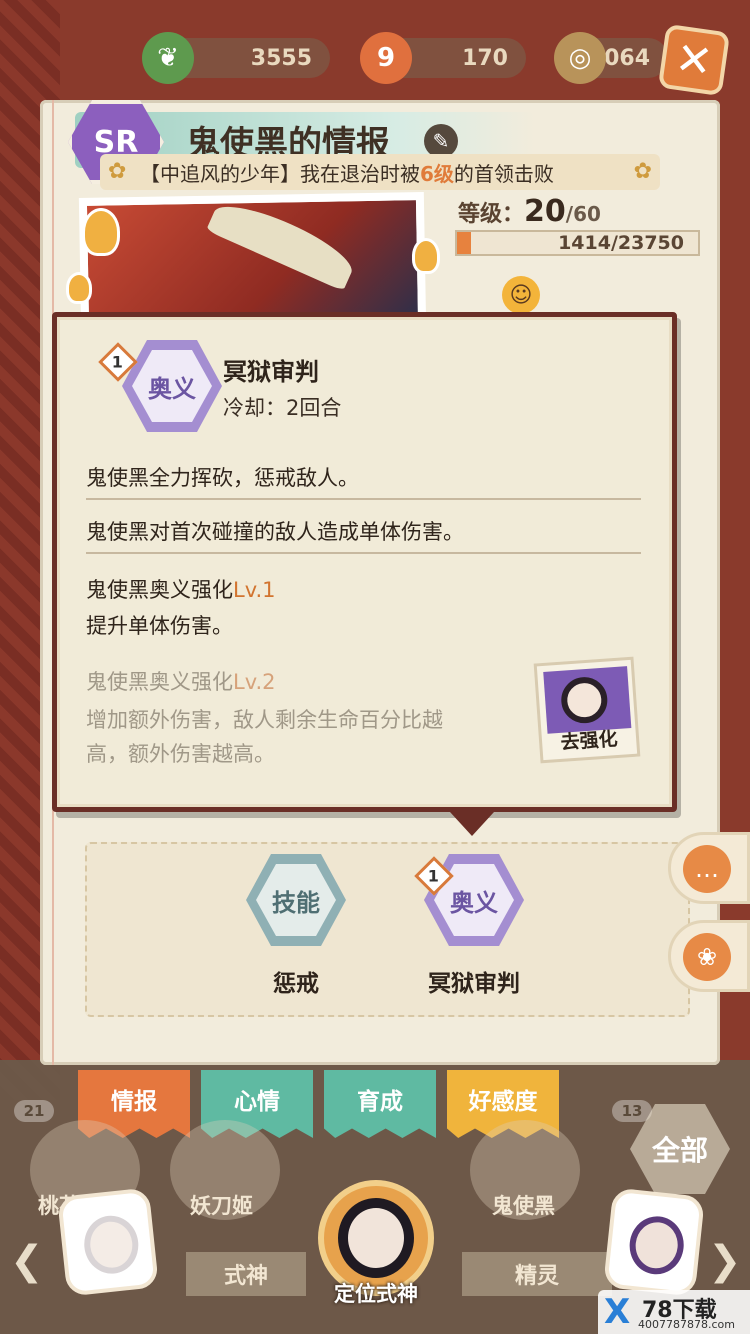 This screenshot has width=750, height=1334. Describe the element at coordinates (621, 243) in the screenshot. I see `exp-text: 1414/23750` at that location.